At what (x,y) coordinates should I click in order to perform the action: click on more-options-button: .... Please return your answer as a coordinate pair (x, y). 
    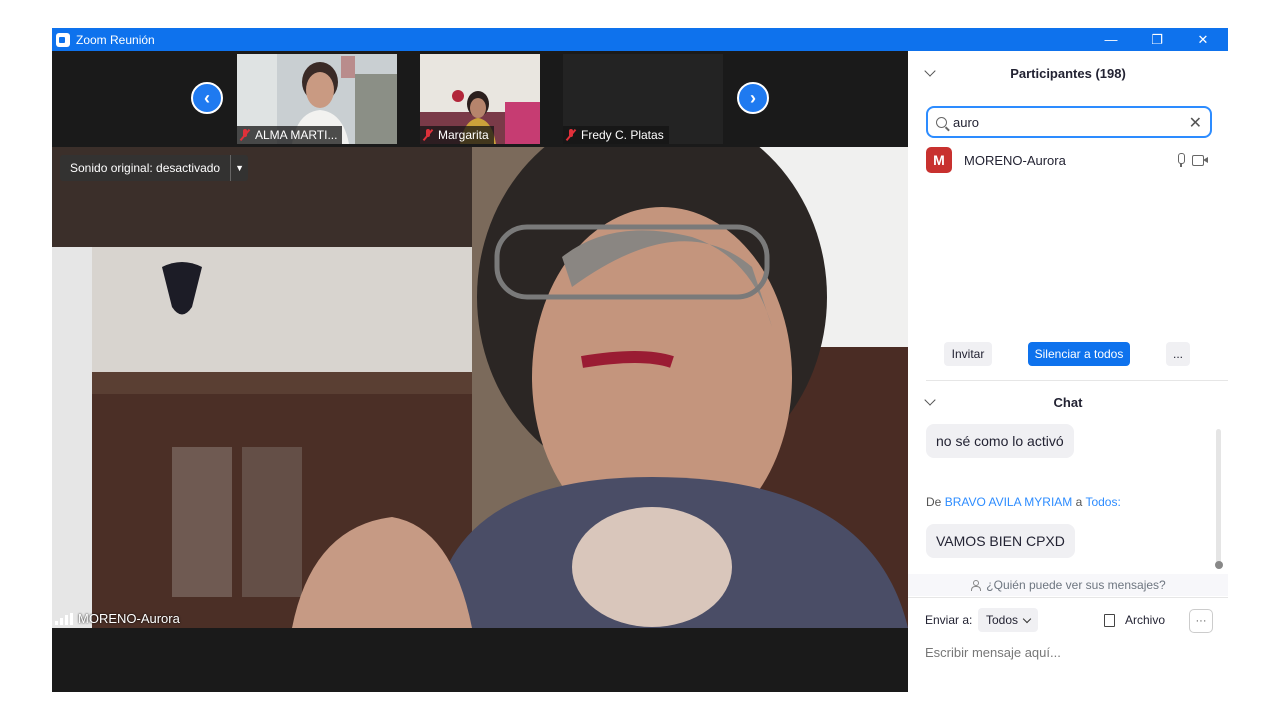
    Looking at the image, I should click on (1178, 354).